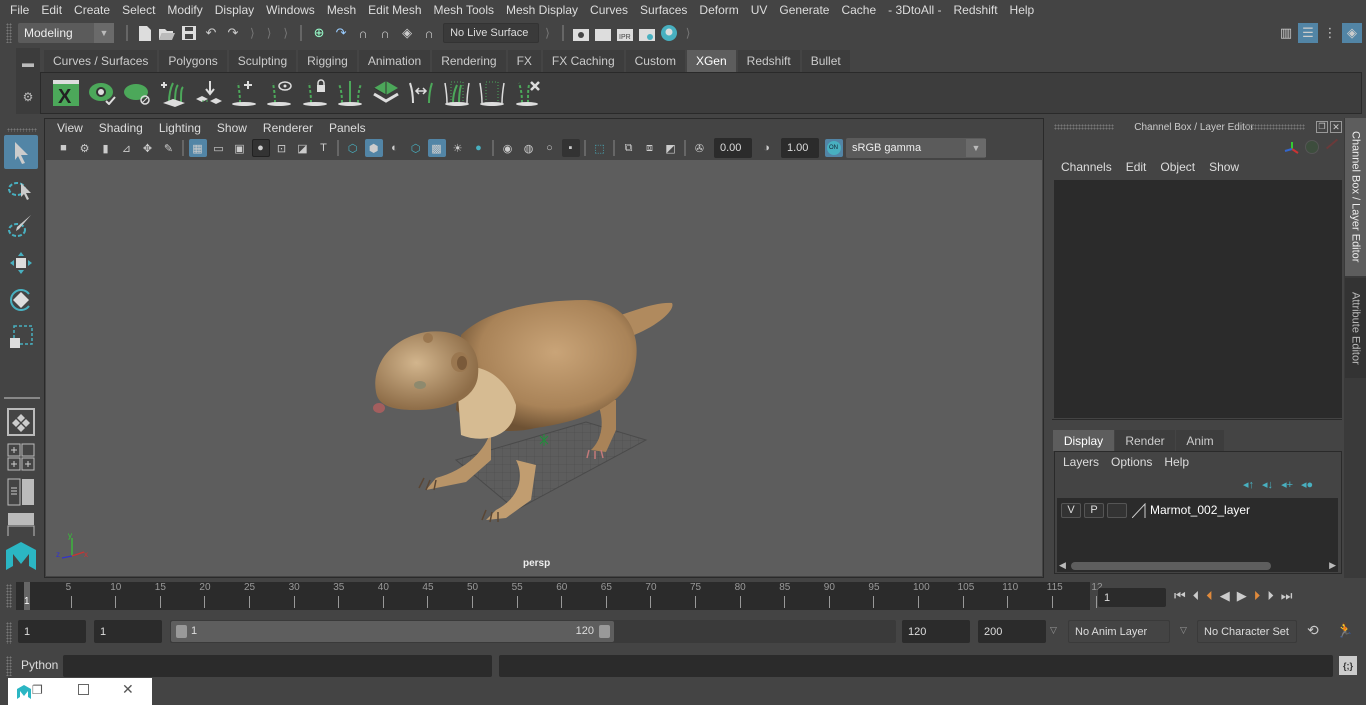  I want to click on shelf-menu-icon: ▬, so click(28, 63).